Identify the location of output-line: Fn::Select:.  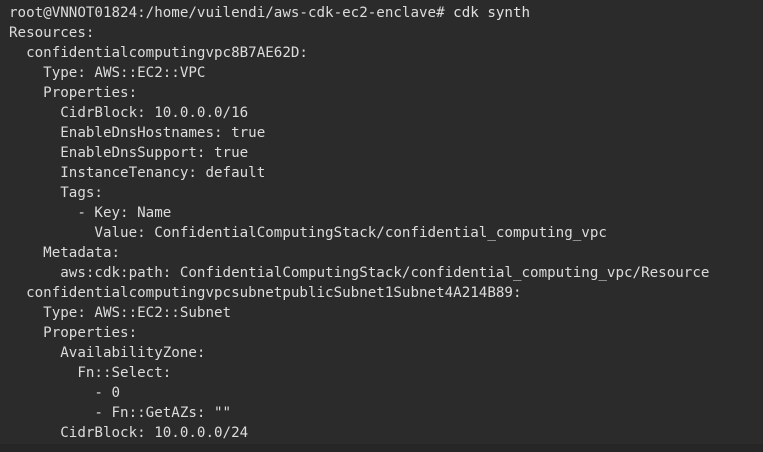
(90, 373).